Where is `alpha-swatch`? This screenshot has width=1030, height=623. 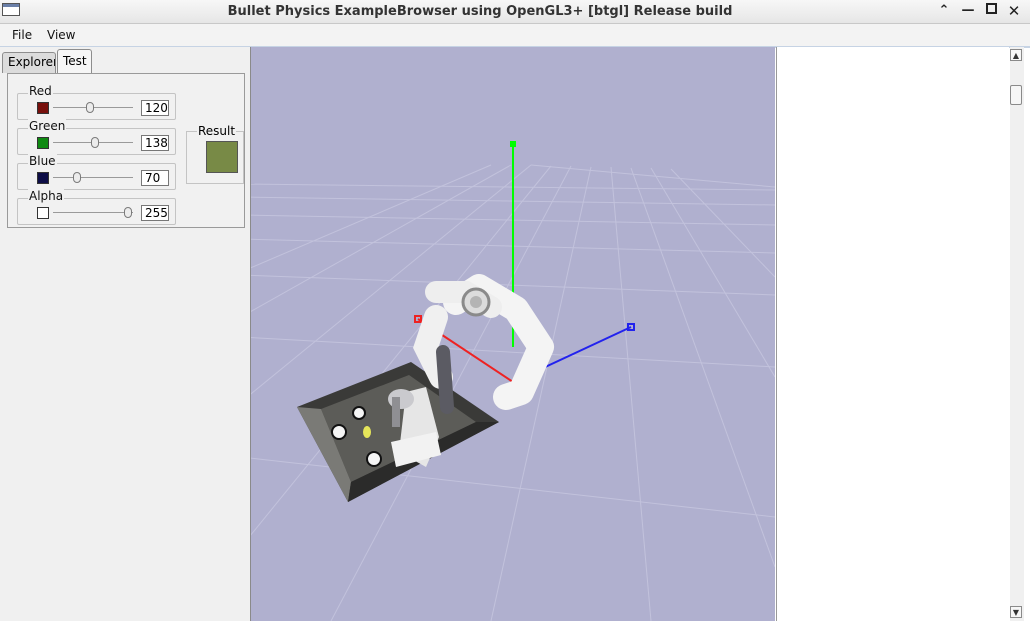 alpha-swatch is located at coordinates (43, 213).